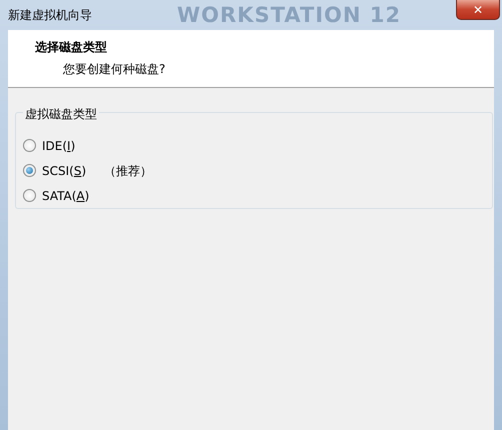  What do you see at coordinates (66, 195) in the screenshot?
I see `option-label: SATA(A)` at bounding box center [66, 195].